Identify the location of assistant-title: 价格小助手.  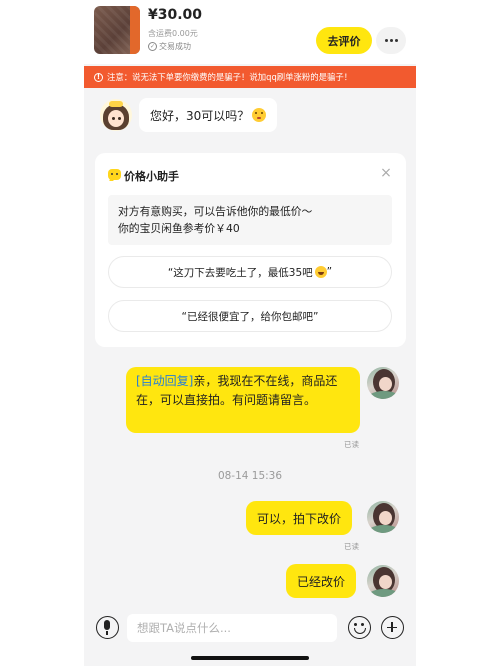
(151, 176).